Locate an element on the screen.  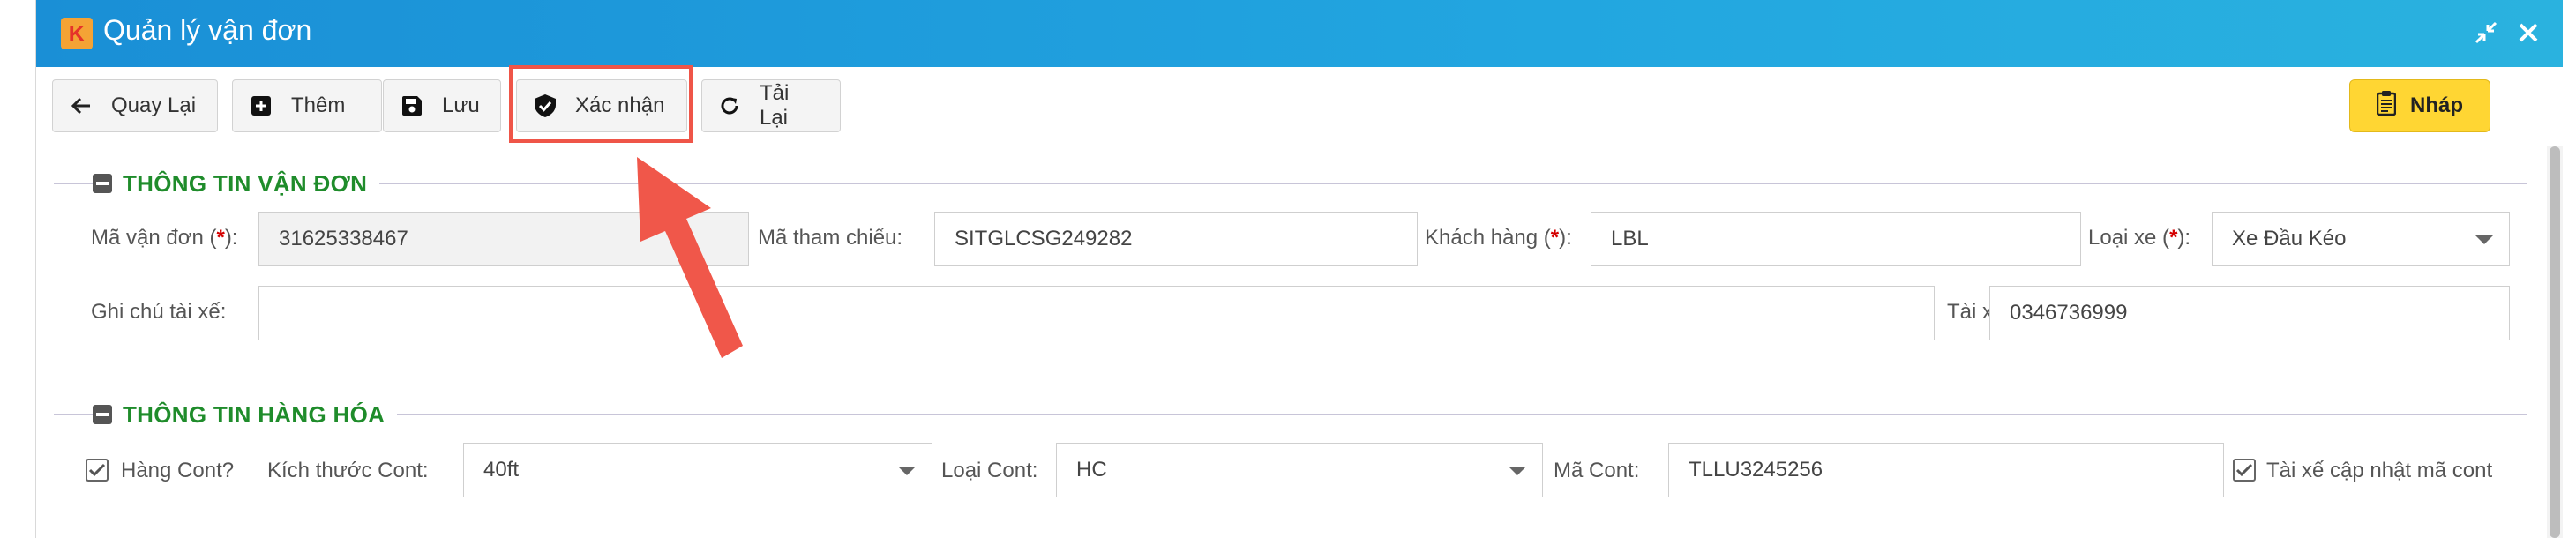
annotation-arrow-icon is located at coordinates (690, 257).